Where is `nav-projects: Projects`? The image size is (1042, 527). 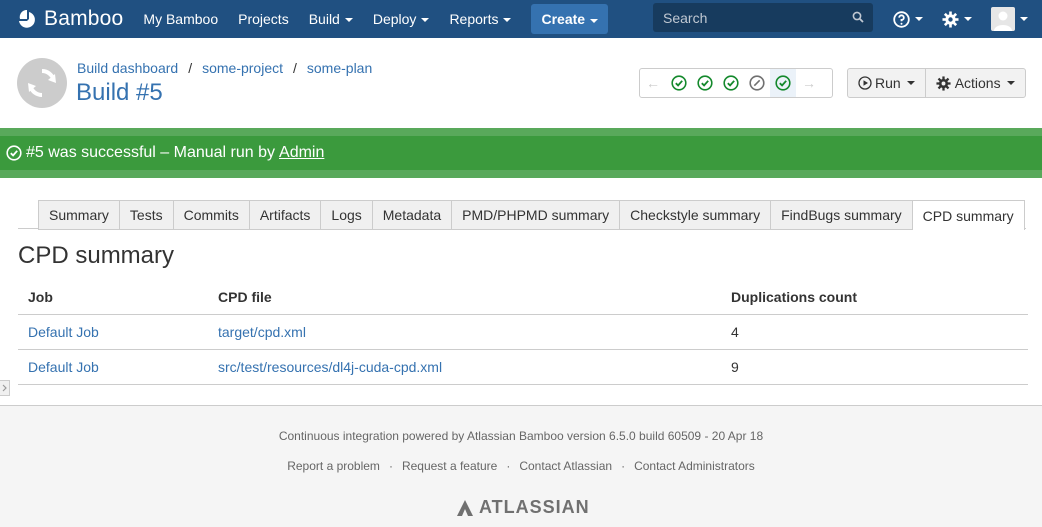 nav-projects: Projects is located at coordinates (263, 19).